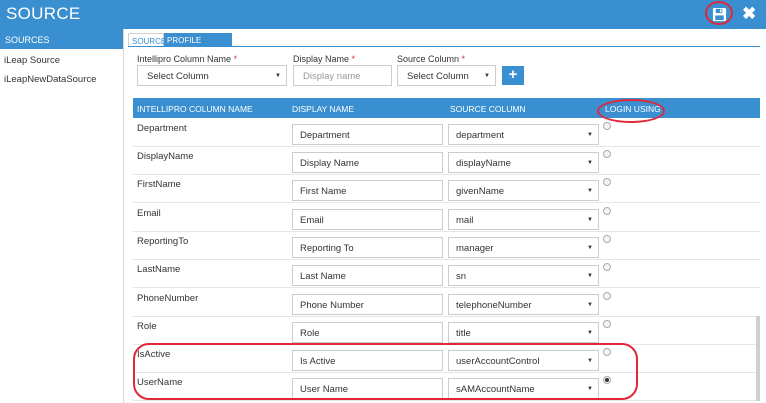 Image resolution: width=766 pixels, height=403 pixels. Describe the element at coordinates (523, 134) in the screenshot. I see `source-column-select: department ▼` at that location.